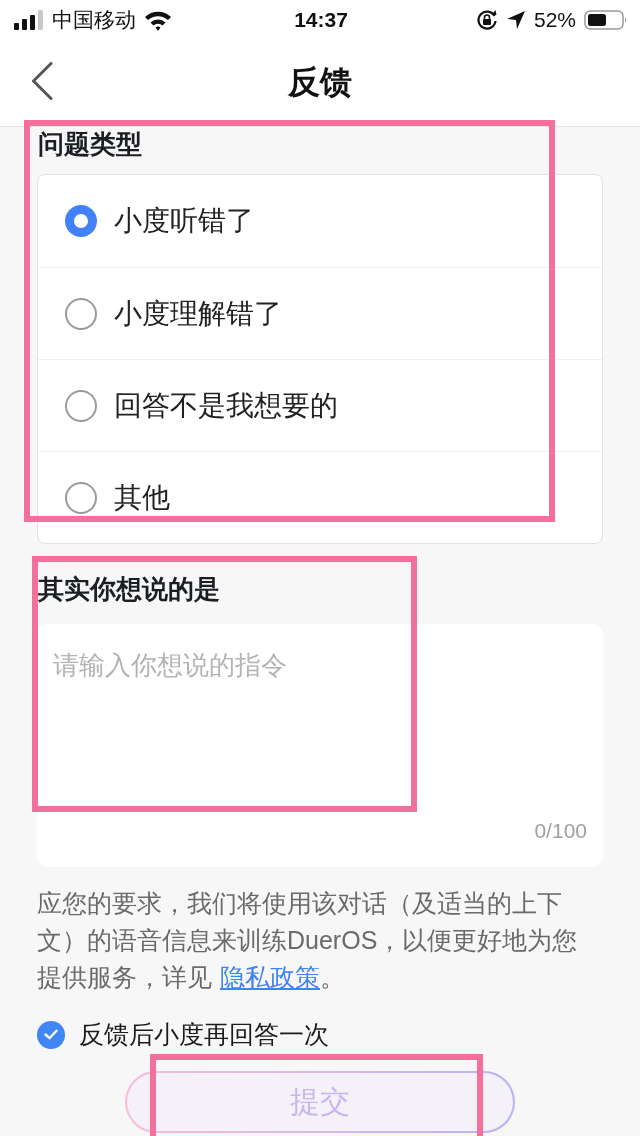 The width and height of the screenshot is (640, 1136). What do you see at coordinates (29, 20) in the screenshot?
I see `signal-bars-icon` at bounding box center [29, 20].